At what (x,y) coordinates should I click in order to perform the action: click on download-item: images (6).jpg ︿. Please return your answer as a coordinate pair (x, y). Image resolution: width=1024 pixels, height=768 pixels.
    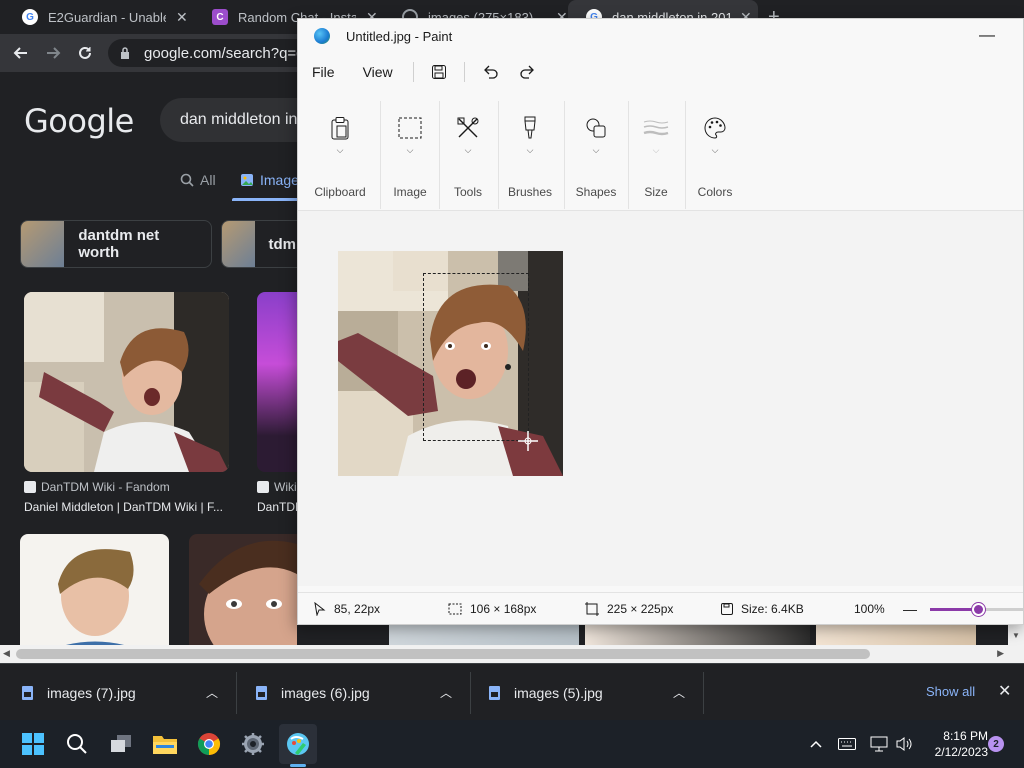
    Looking at the image, I should click on (362, 692).